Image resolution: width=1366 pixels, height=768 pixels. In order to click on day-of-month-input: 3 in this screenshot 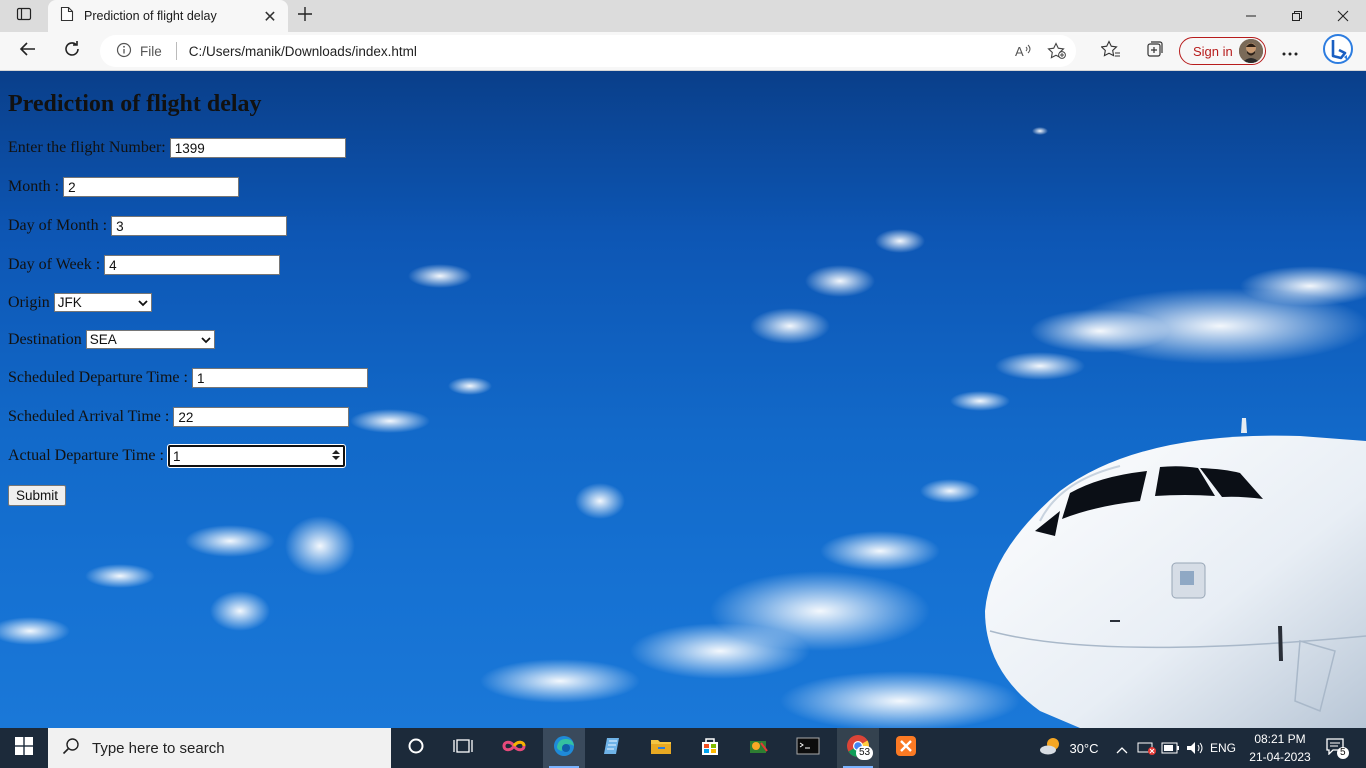, I will do `click(199, 226)`.